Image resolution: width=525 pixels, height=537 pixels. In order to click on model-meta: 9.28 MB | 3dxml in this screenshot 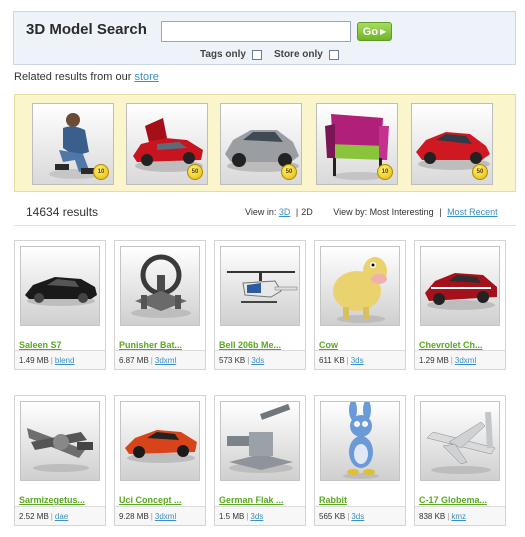, I will do `click(160, 515)`.